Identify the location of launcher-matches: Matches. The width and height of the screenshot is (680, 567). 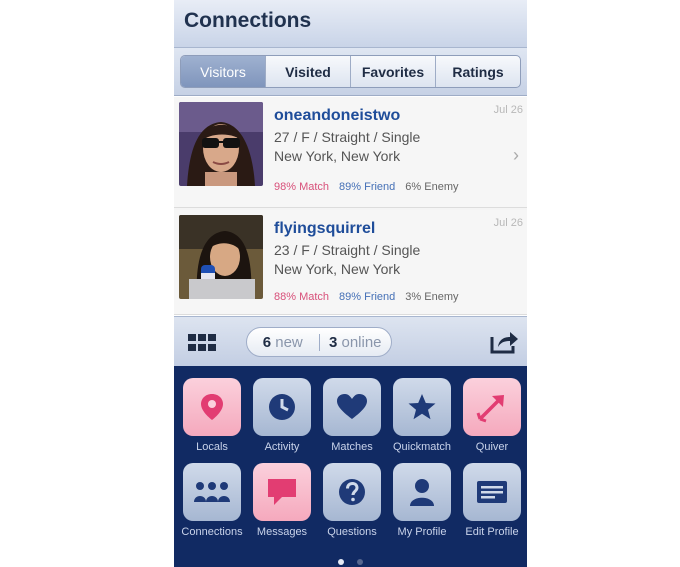
(352, 411).